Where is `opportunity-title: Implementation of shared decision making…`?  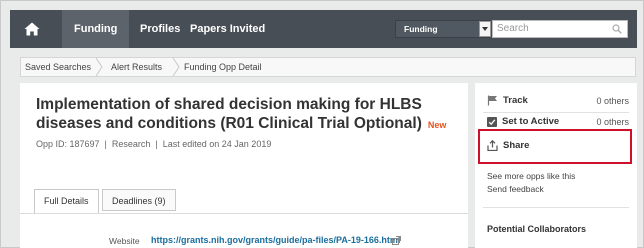 opportunity-title: Implementation of shared decision making… is located at coordinates (246, 115).